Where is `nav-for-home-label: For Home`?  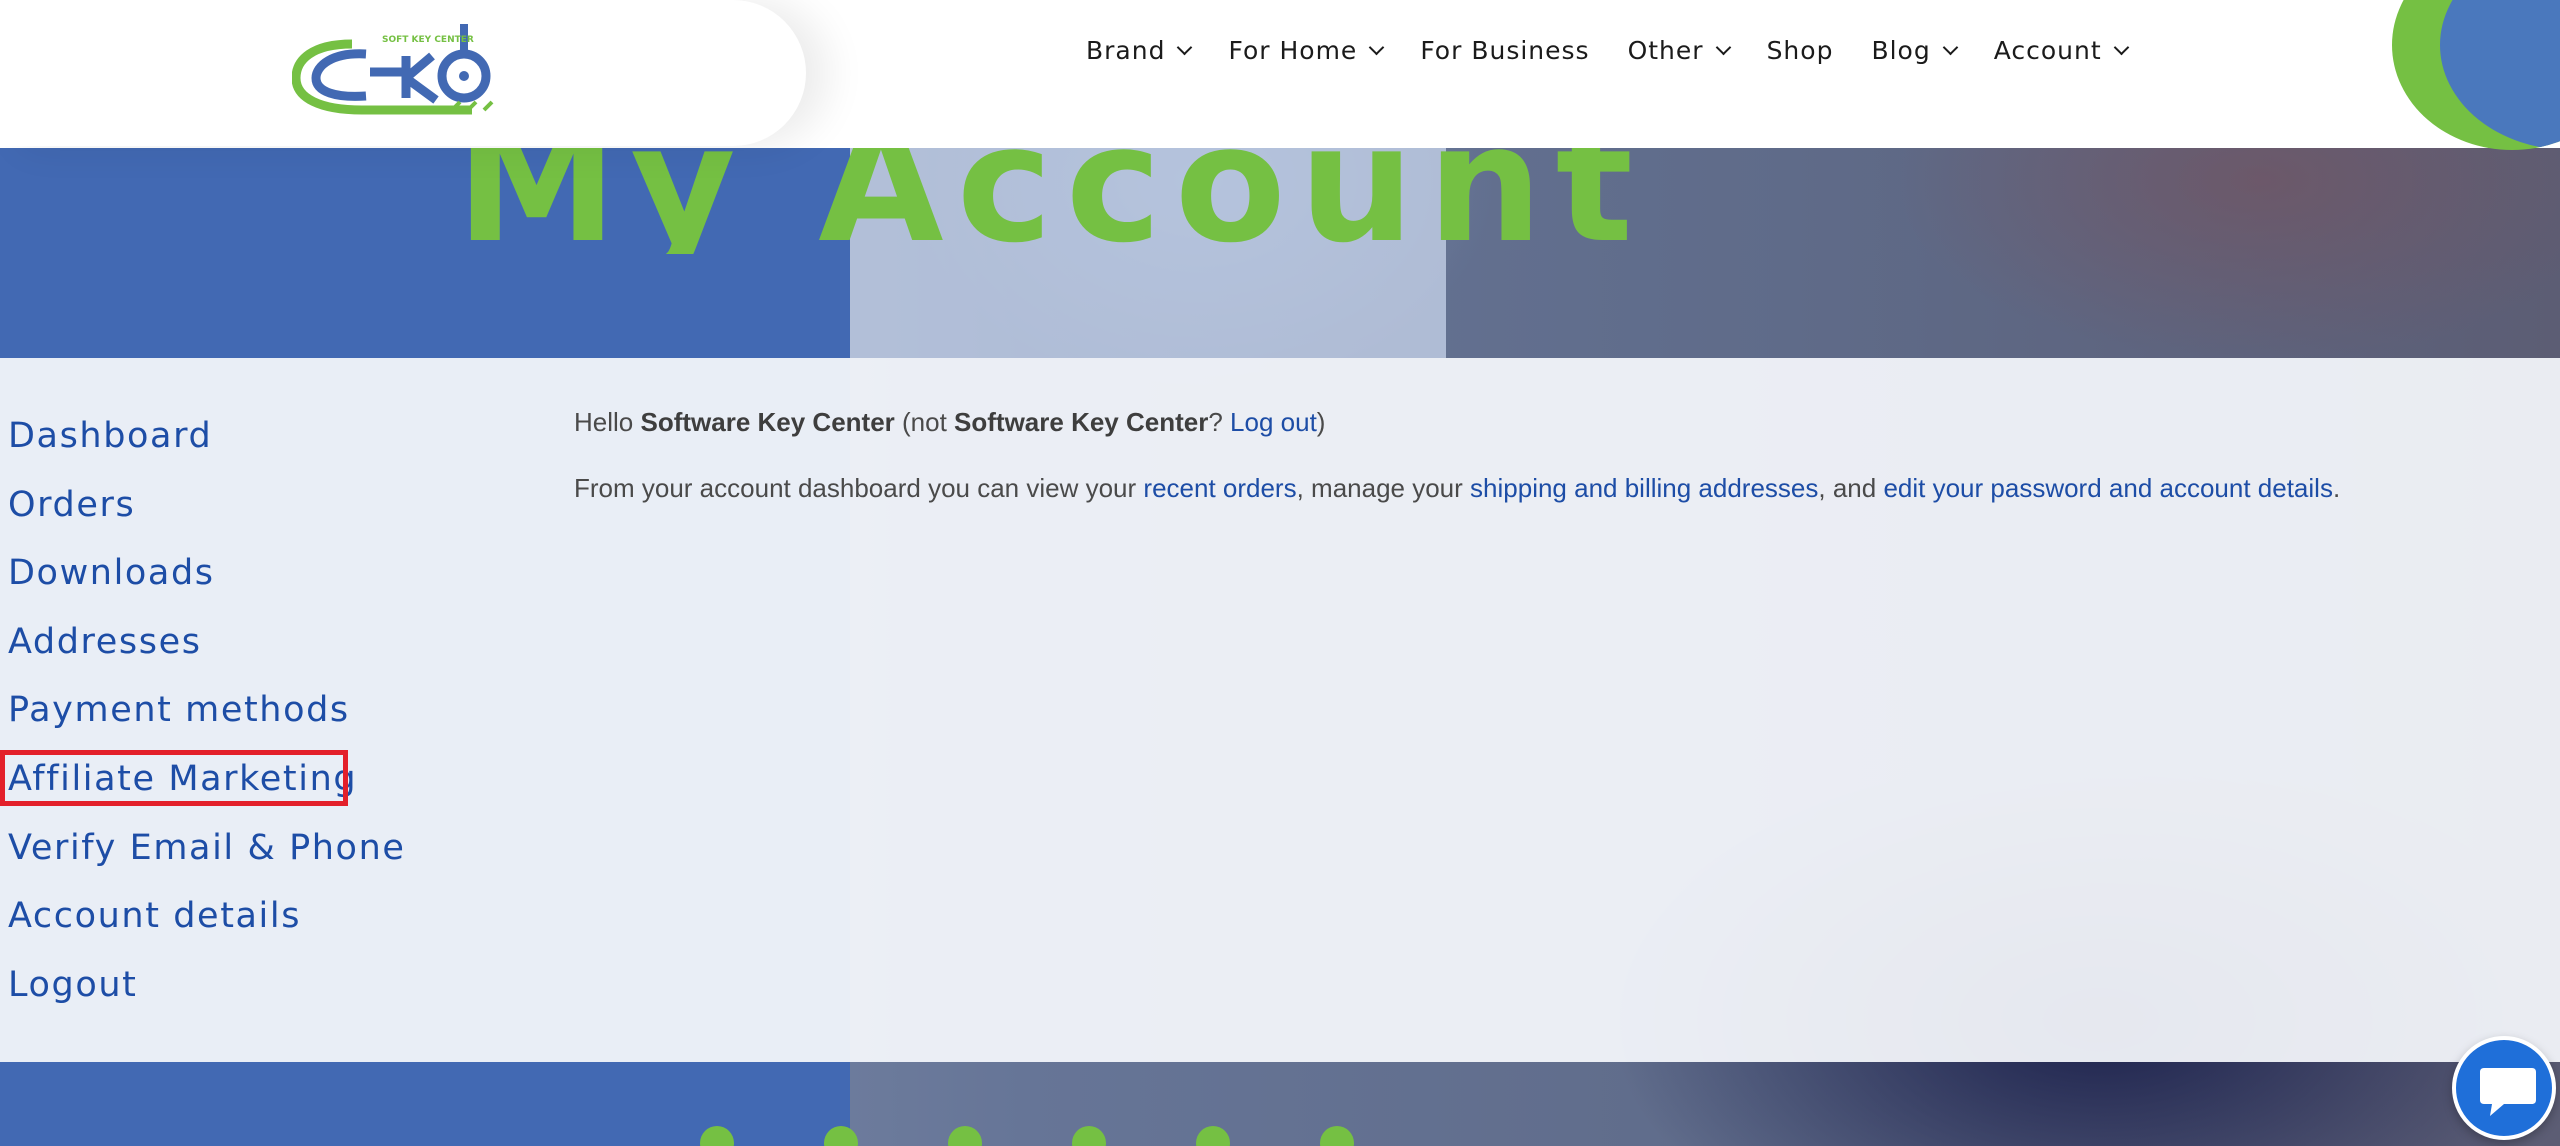 nav-for-home-label: For Home is located at coordinates (1293, 50).